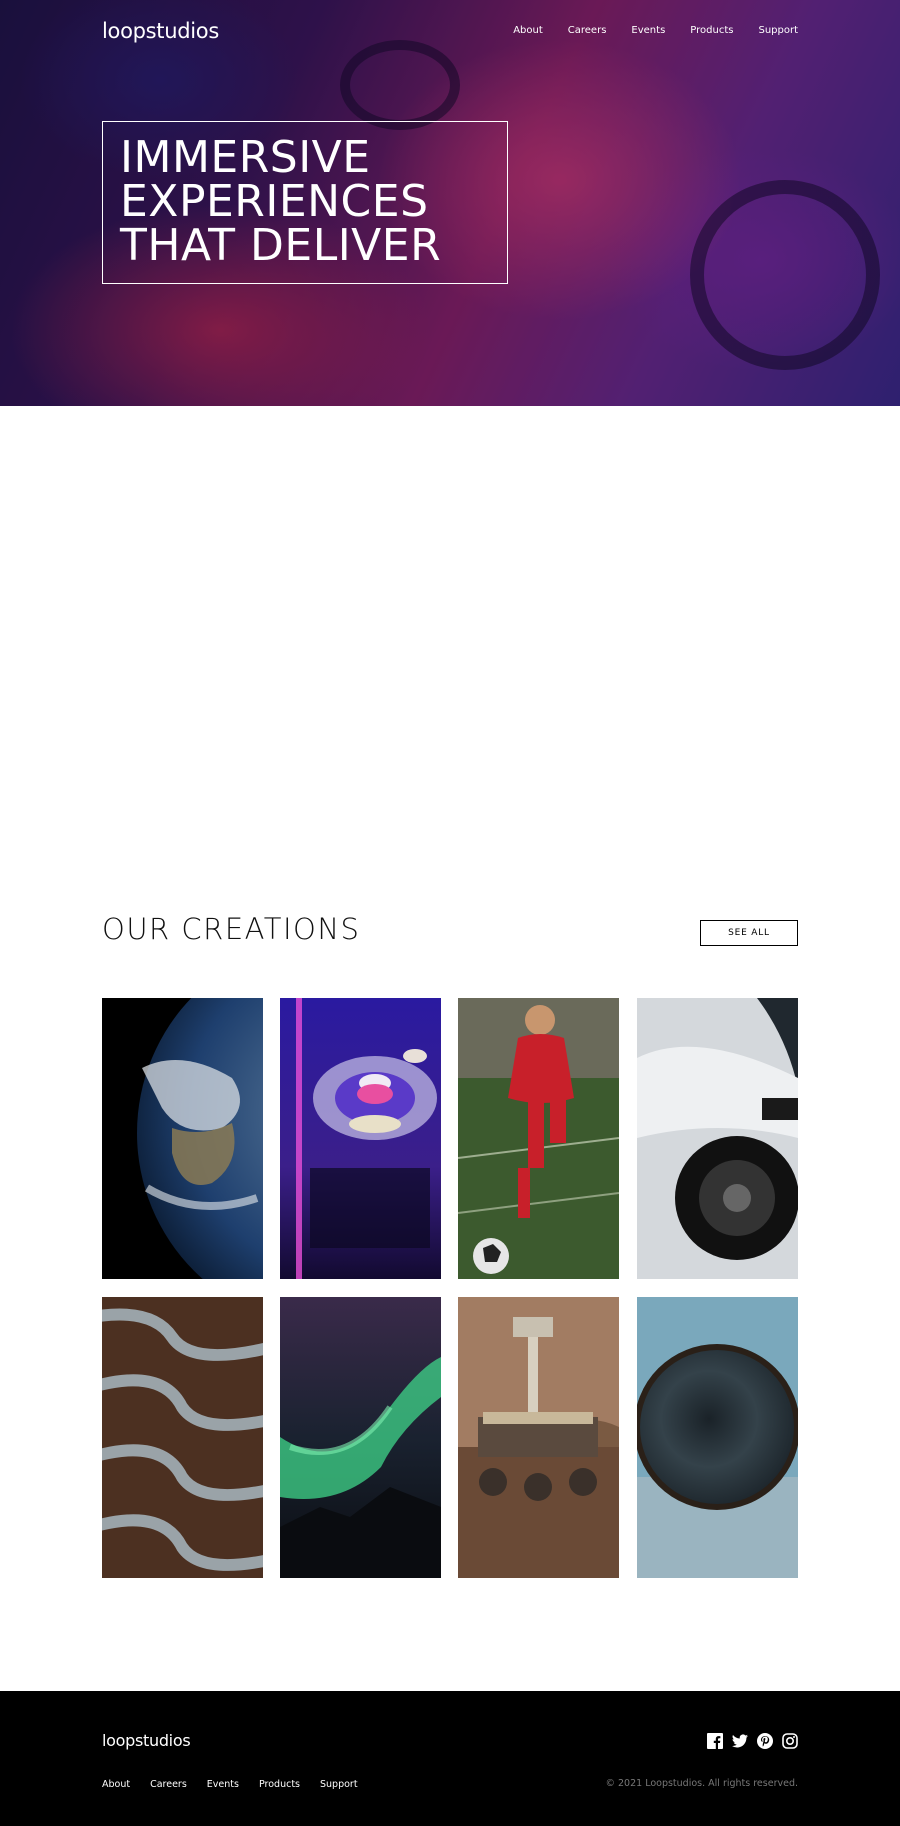 Image resolution: width=900 pixels, height=1826 pixels. Describe the element at coordinates (231, 929) in the screenshot. I see `creations-title: OUR CREATIONS` at that location.